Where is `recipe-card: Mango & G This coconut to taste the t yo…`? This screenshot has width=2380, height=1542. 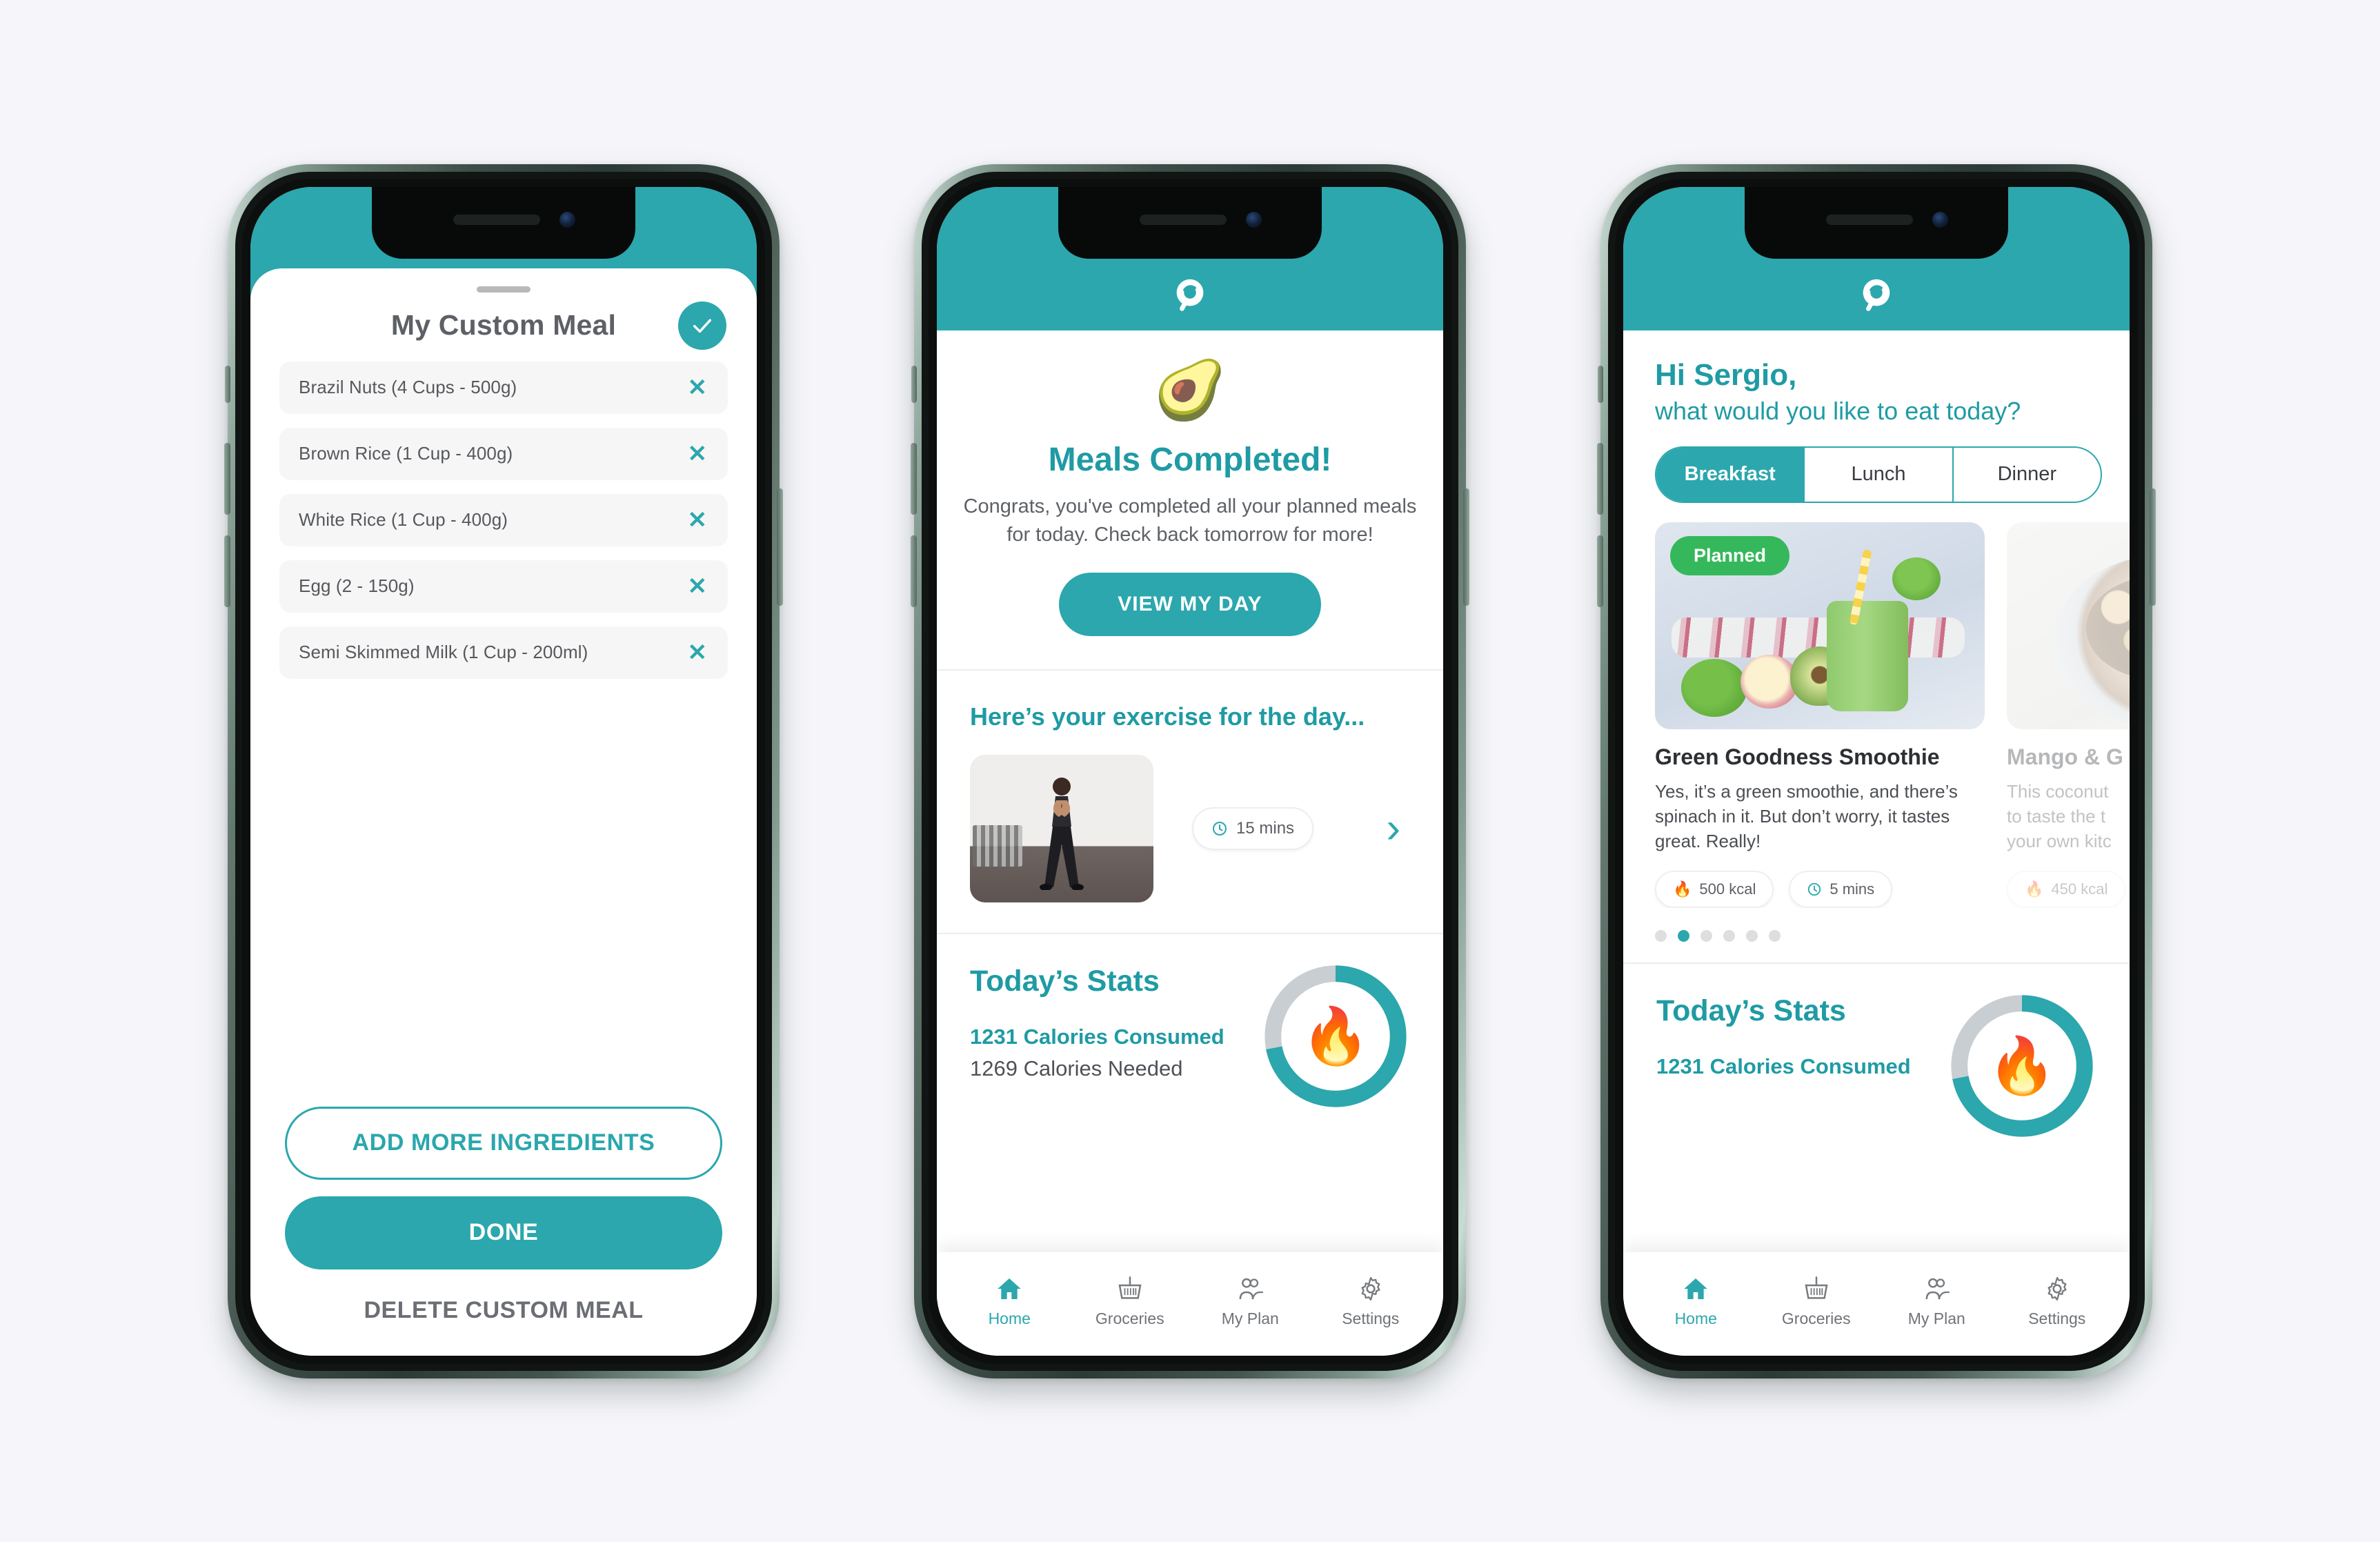
recipe-card: Mango & G This coconut to taste the t yo… is located at coordinates (2068, 715).